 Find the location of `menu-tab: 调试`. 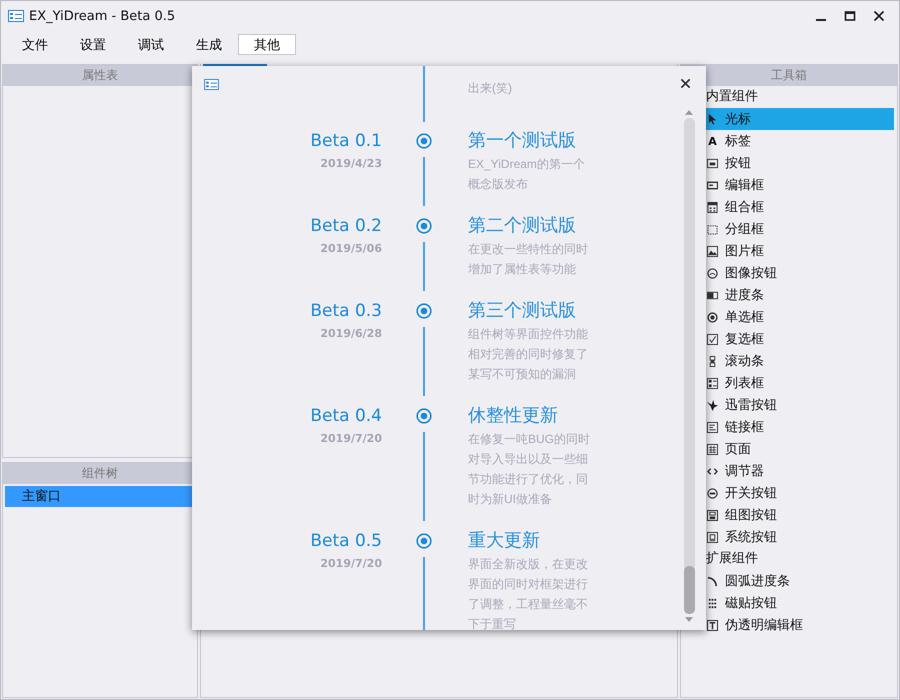

menu-tab: 调试 is located at coordinates (151, 44).